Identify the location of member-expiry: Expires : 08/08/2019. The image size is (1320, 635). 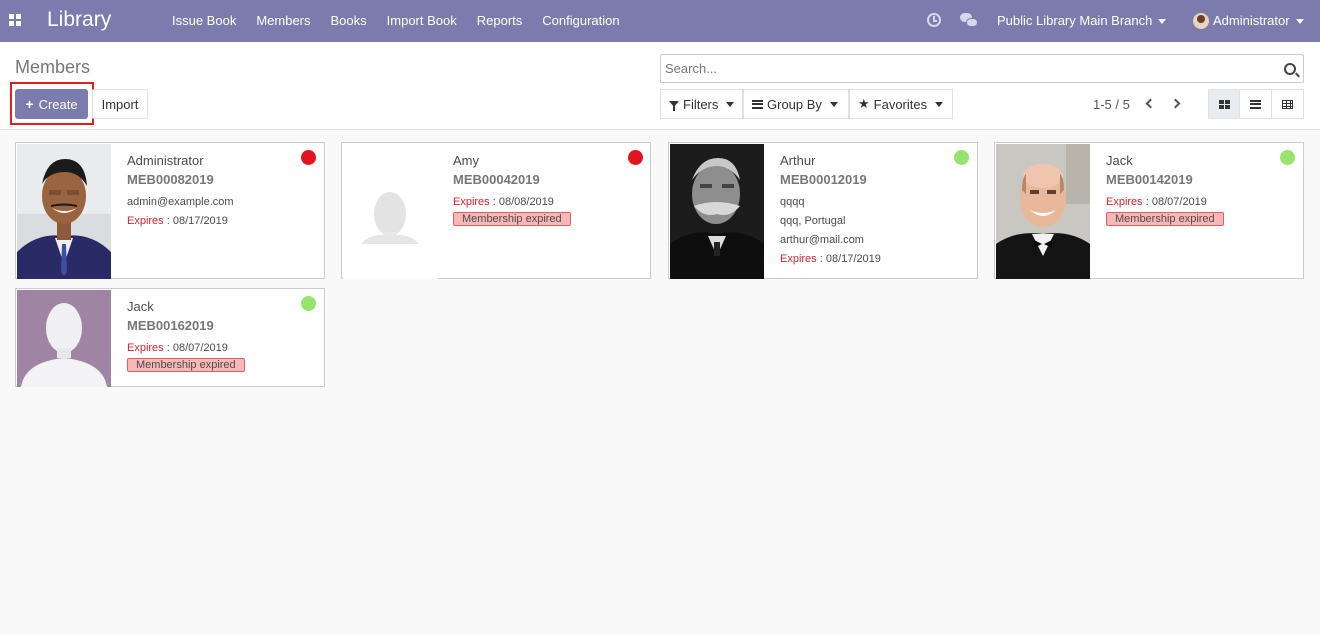
(543, 202).